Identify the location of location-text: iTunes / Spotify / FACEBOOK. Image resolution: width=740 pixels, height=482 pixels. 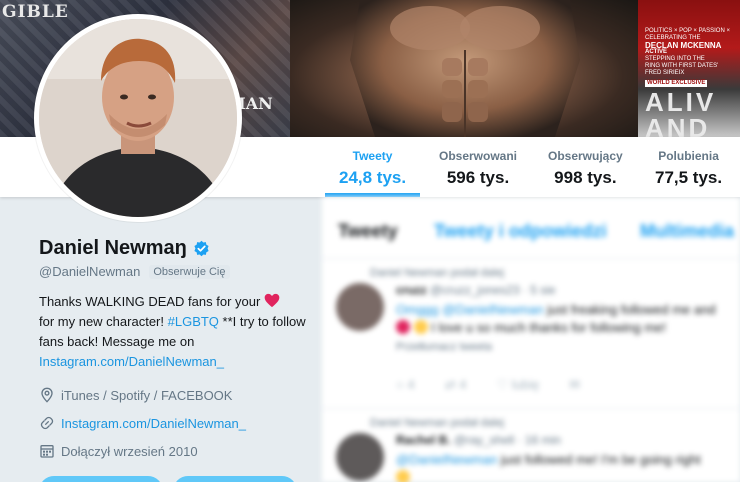
(147, 395).